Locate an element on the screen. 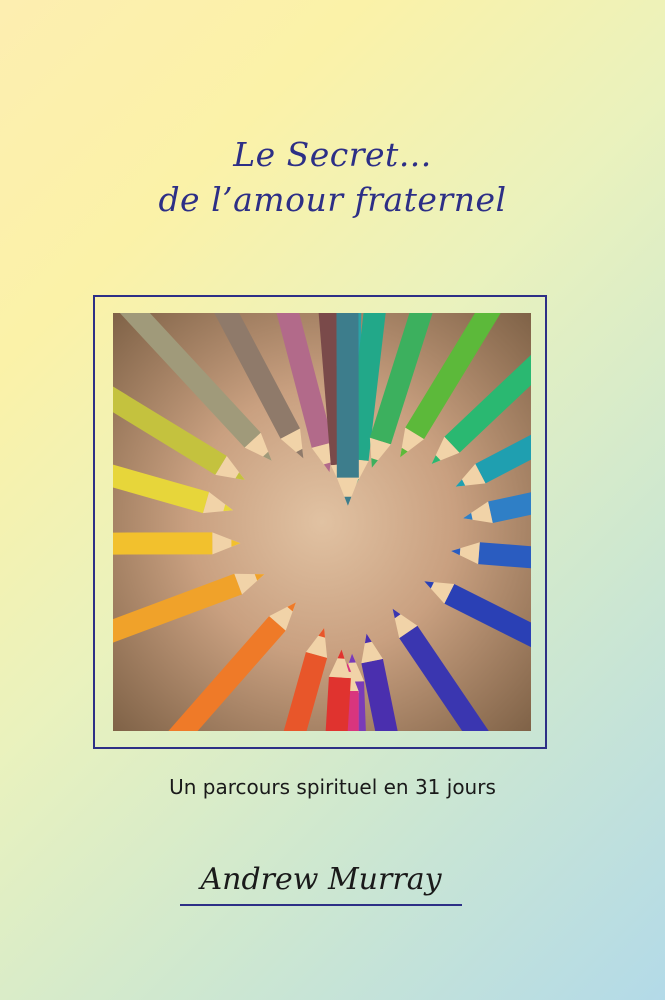  title-line-2: de l’amour fraternel is located at coordinates (332, 199).